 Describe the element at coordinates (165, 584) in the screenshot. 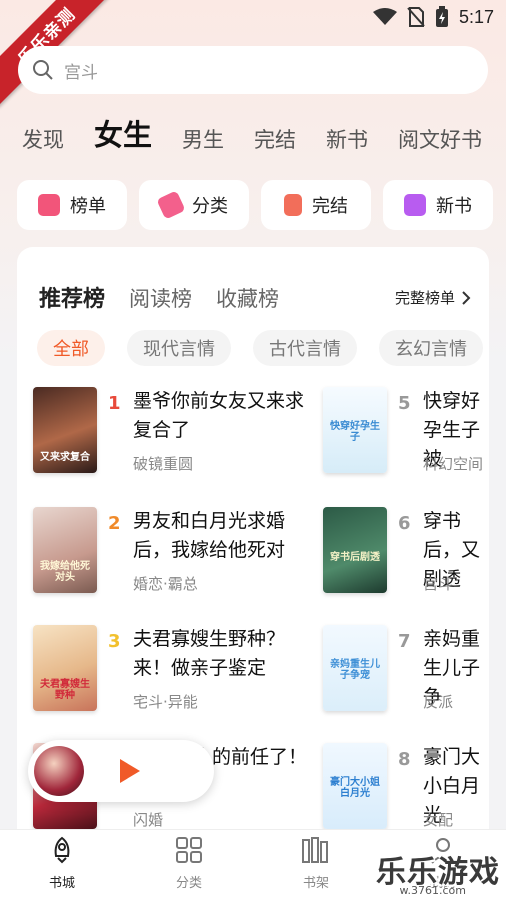

I see `book-tag: 婚恋·霸总` at that location.